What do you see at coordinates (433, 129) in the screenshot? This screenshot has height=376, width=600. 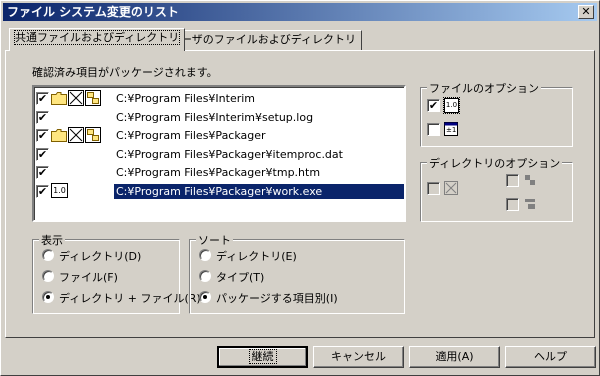 I see `date-check-checkbox` at bounding box center [433, 129].